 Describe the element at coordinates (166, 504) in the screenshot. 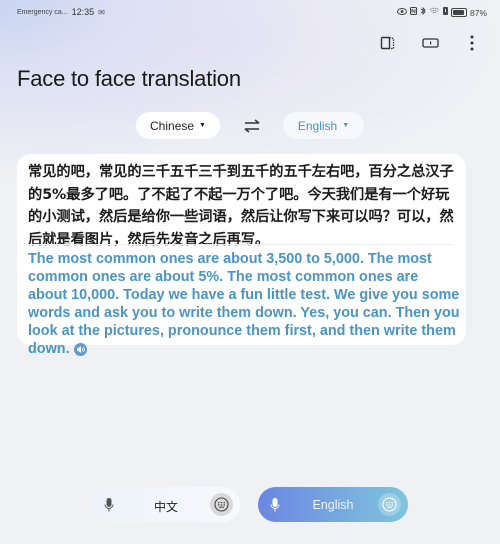

I see `chinese-speak-button: 中文` at that location.